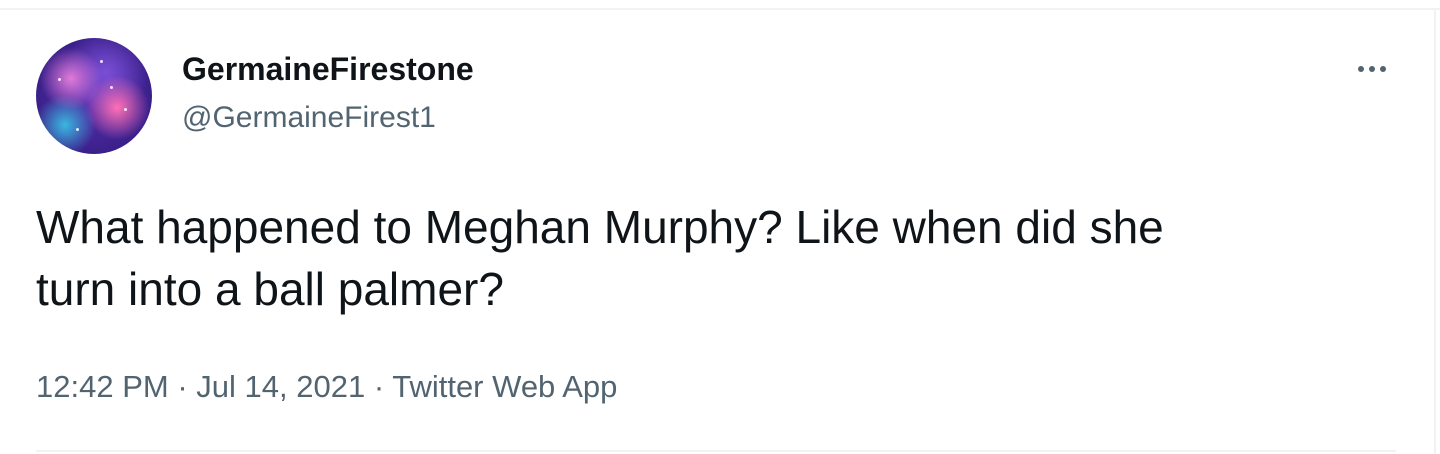 The width and height of the screenshot is (1440, 454). What do you see at coordinates (280, 386) in the screenshot?
I see `tweet-date-link: Jul 14, 2021` at bounding box center [280, 386].